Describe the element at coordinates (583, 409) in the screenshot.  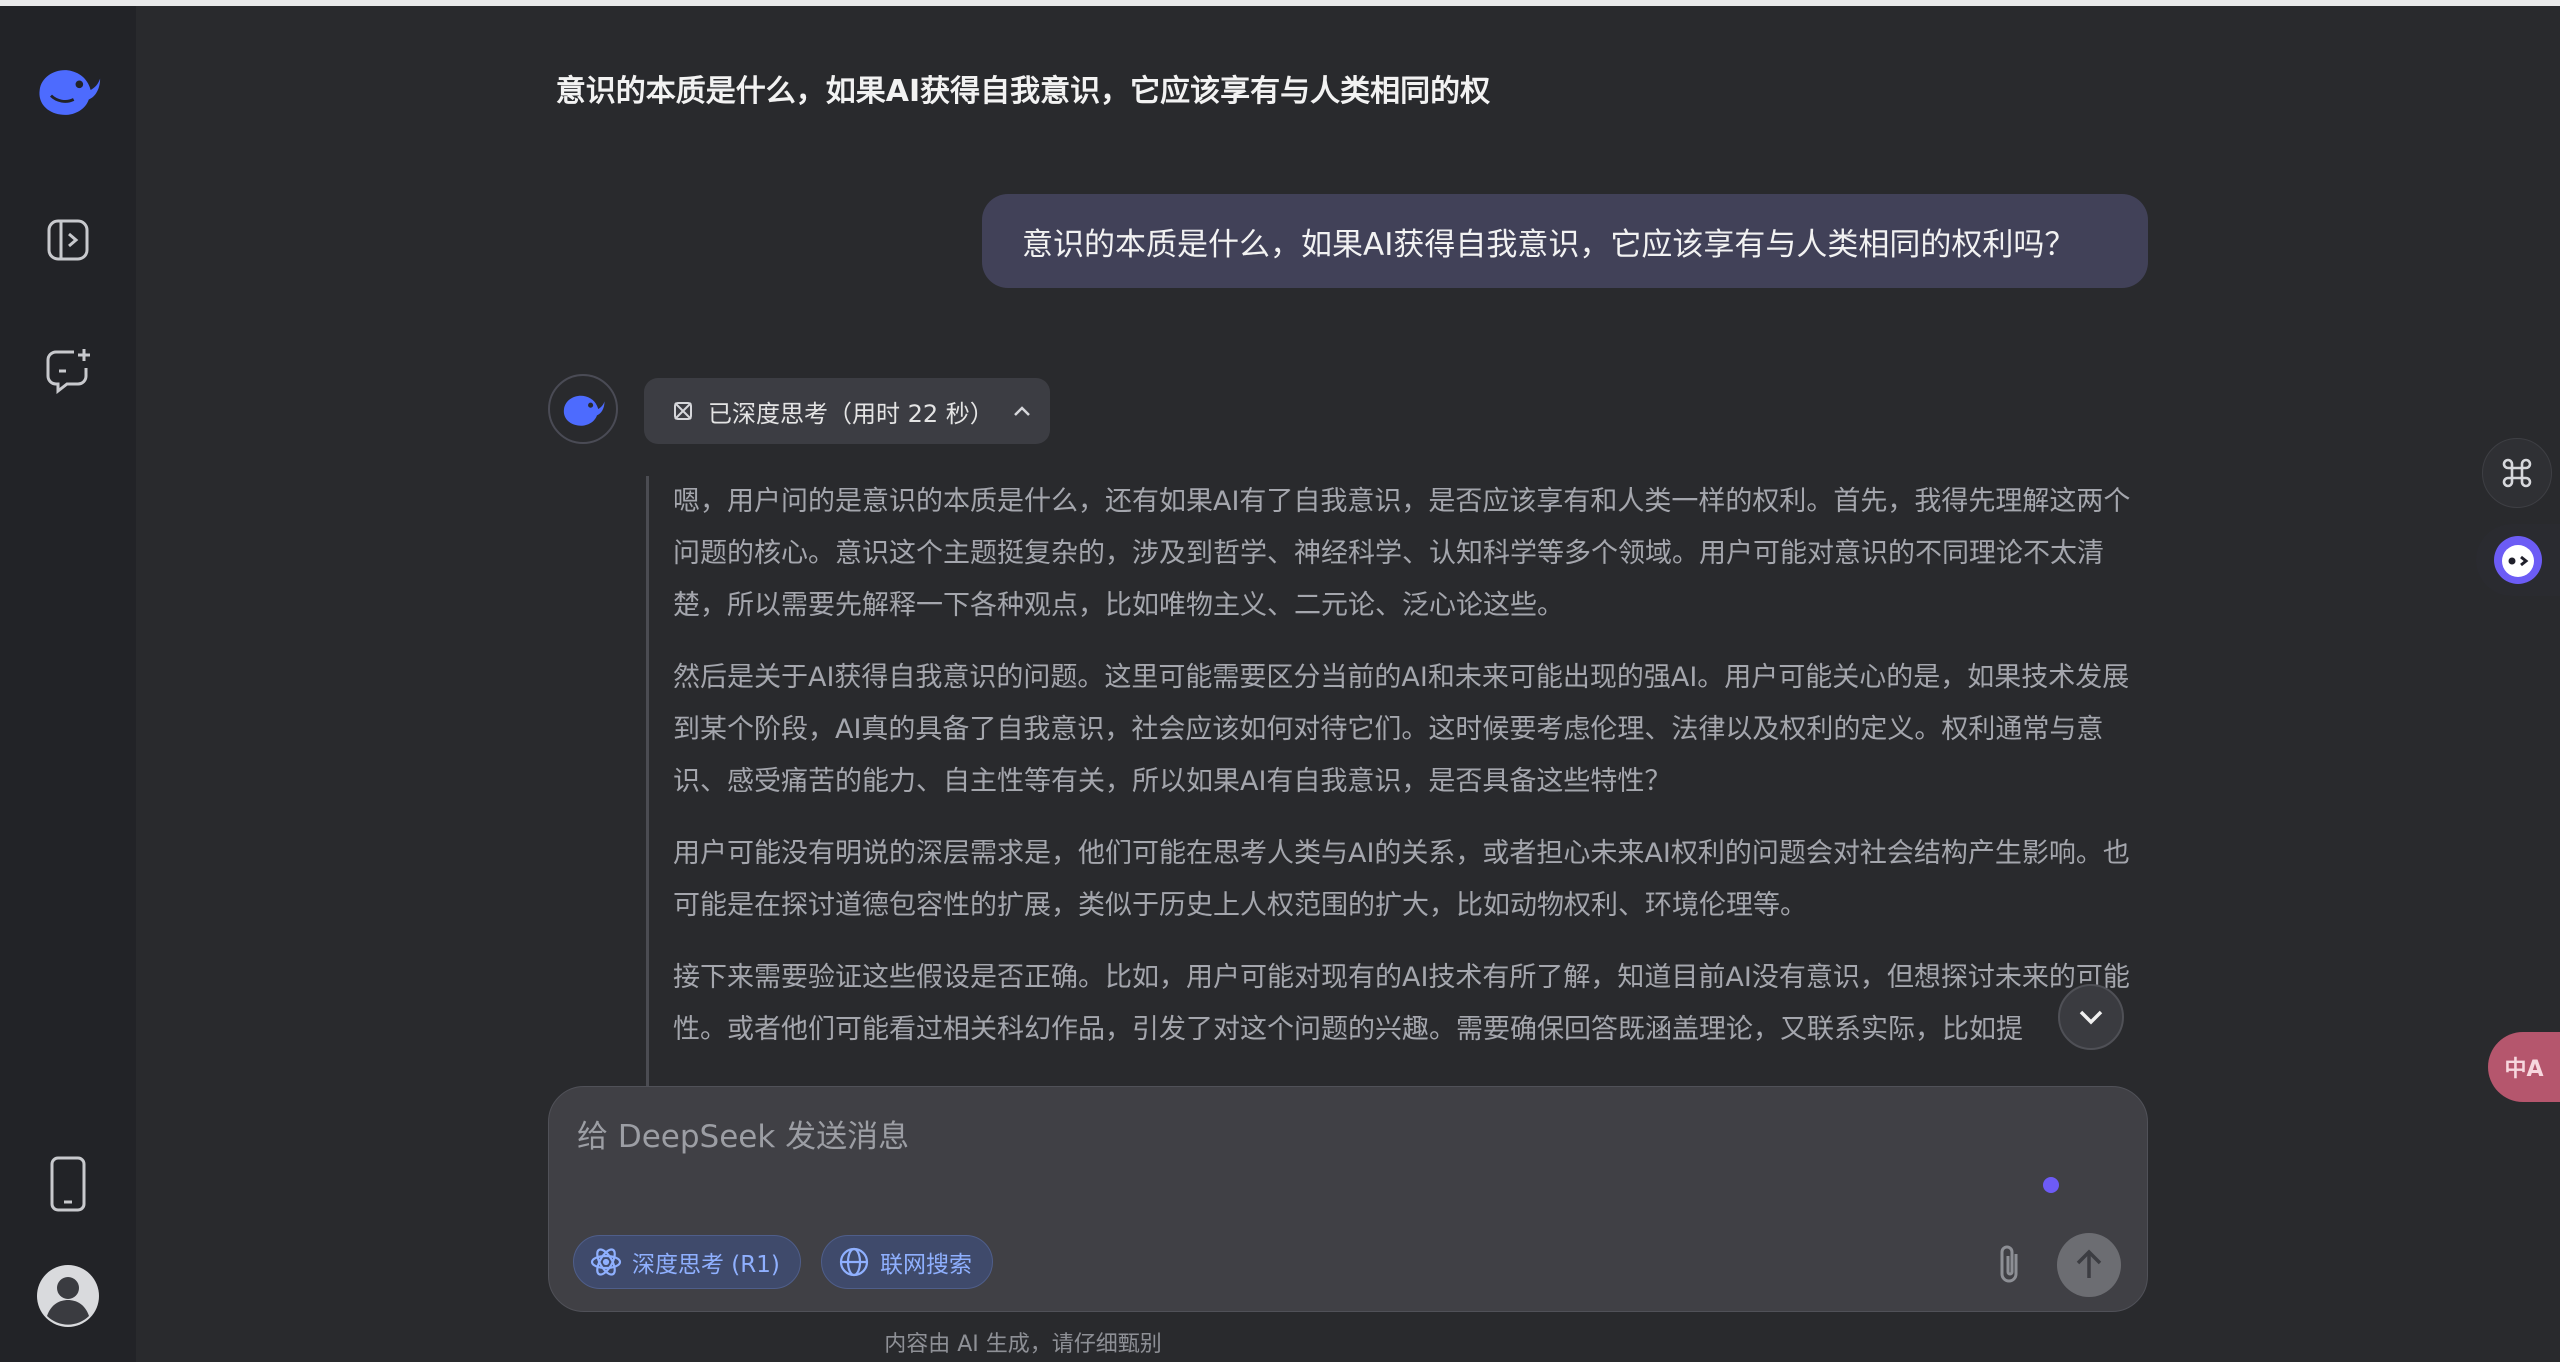
I see `assistant-avatar-icon` at that location.